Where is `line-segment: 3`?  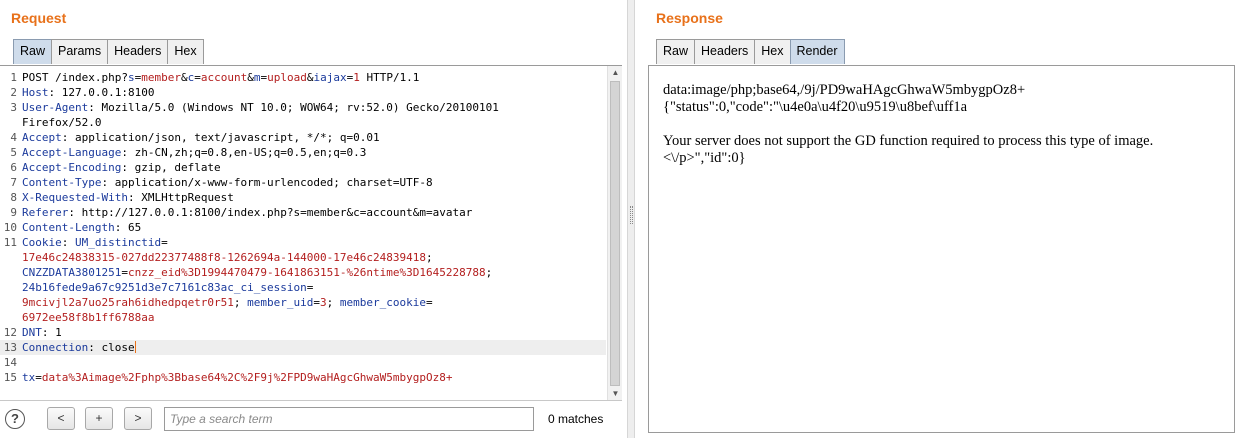 line-segment: 3 is located at coordinates (323, 302).